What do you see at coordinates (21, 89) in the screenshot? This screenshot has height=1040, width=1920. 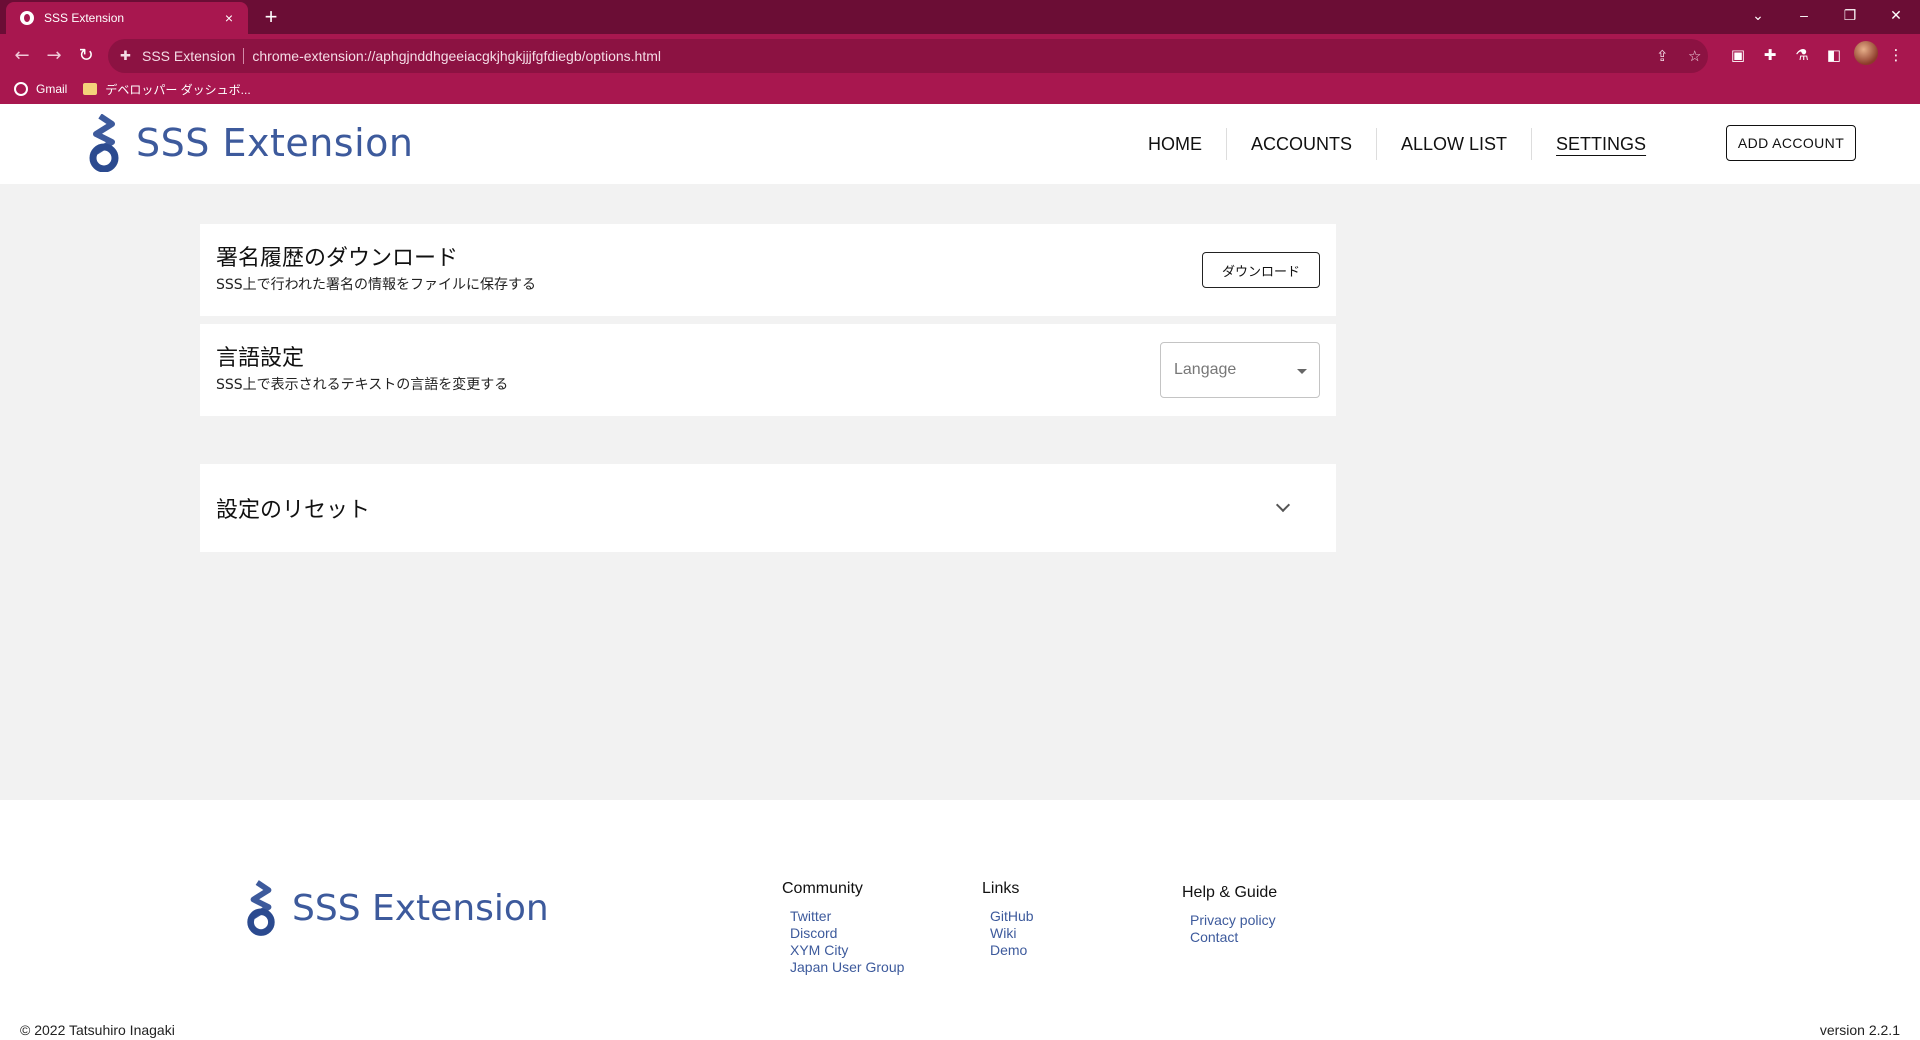 I see `globe-icon` at bounding box center [21, 89].